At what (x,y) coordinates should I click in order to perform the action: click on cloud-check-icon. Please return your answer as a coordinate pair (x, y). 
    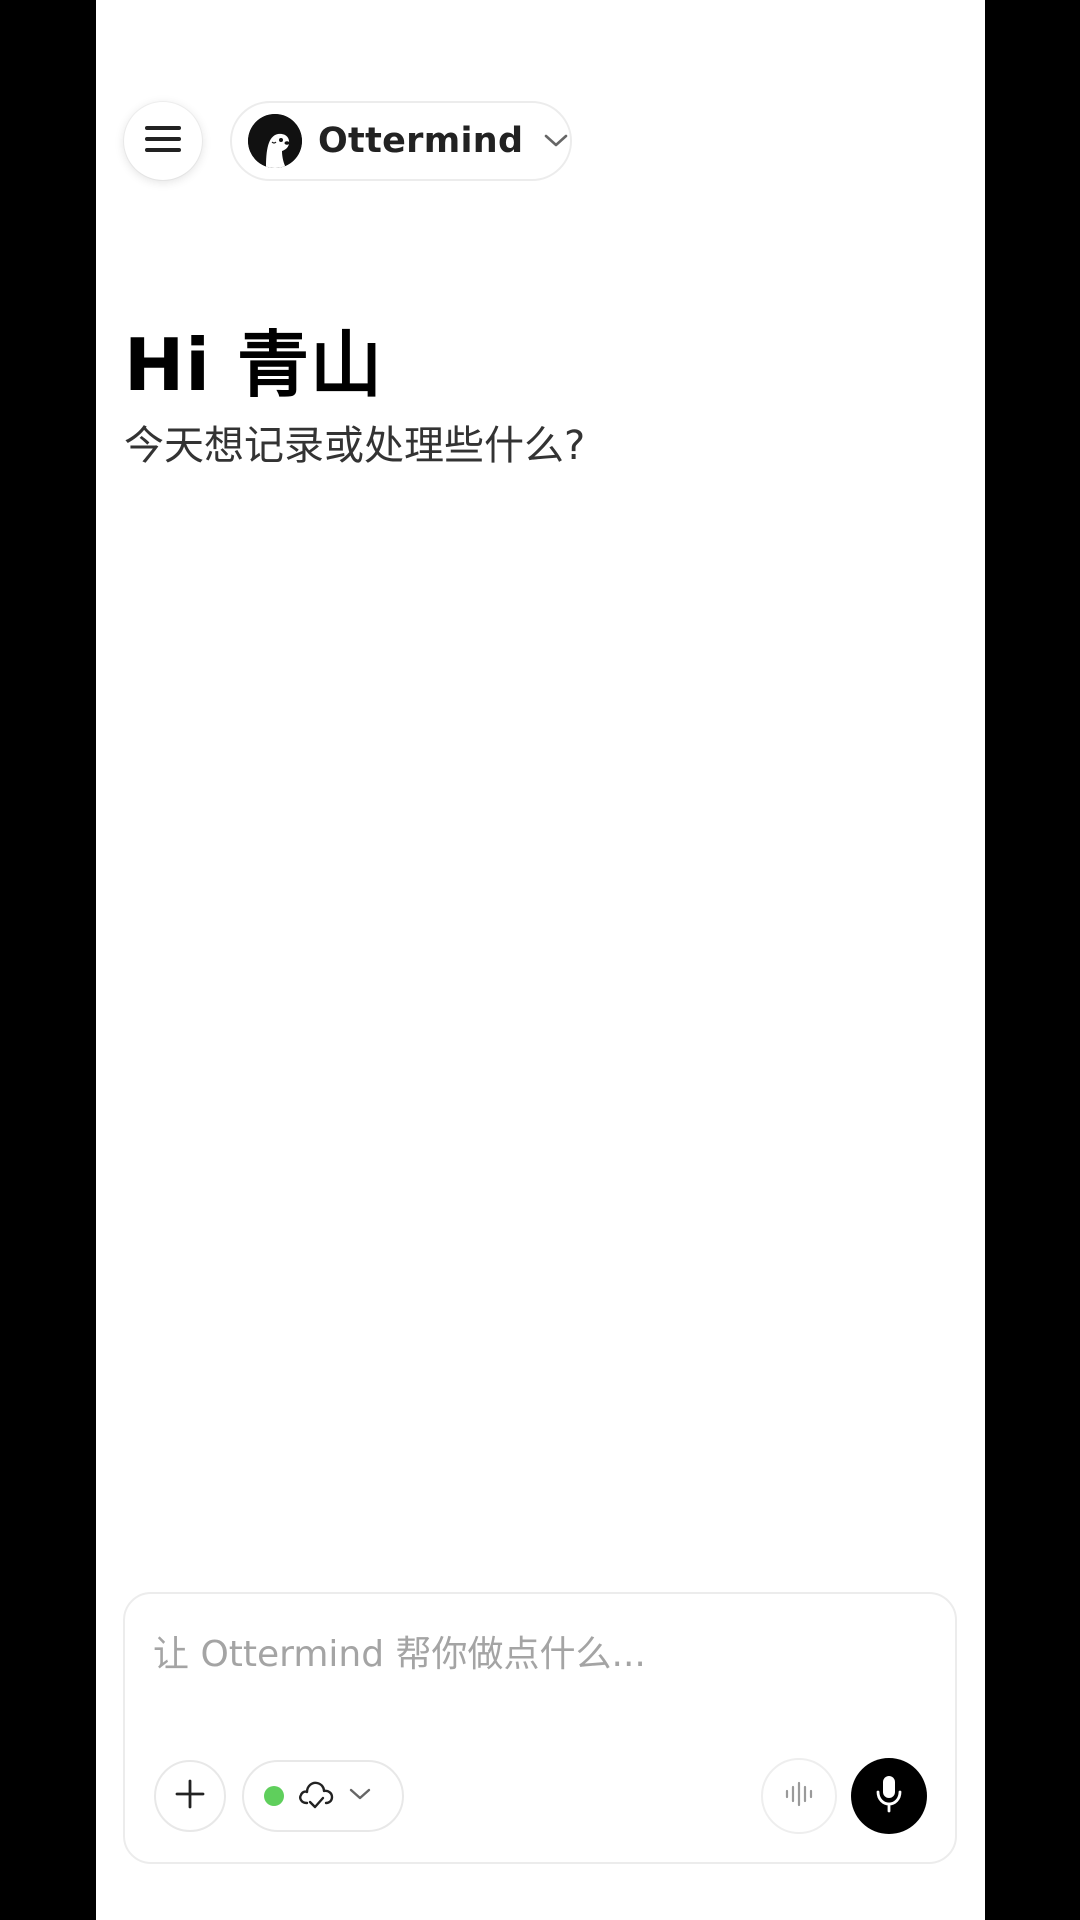
    Looking at the image, I should click on (316, 1796).